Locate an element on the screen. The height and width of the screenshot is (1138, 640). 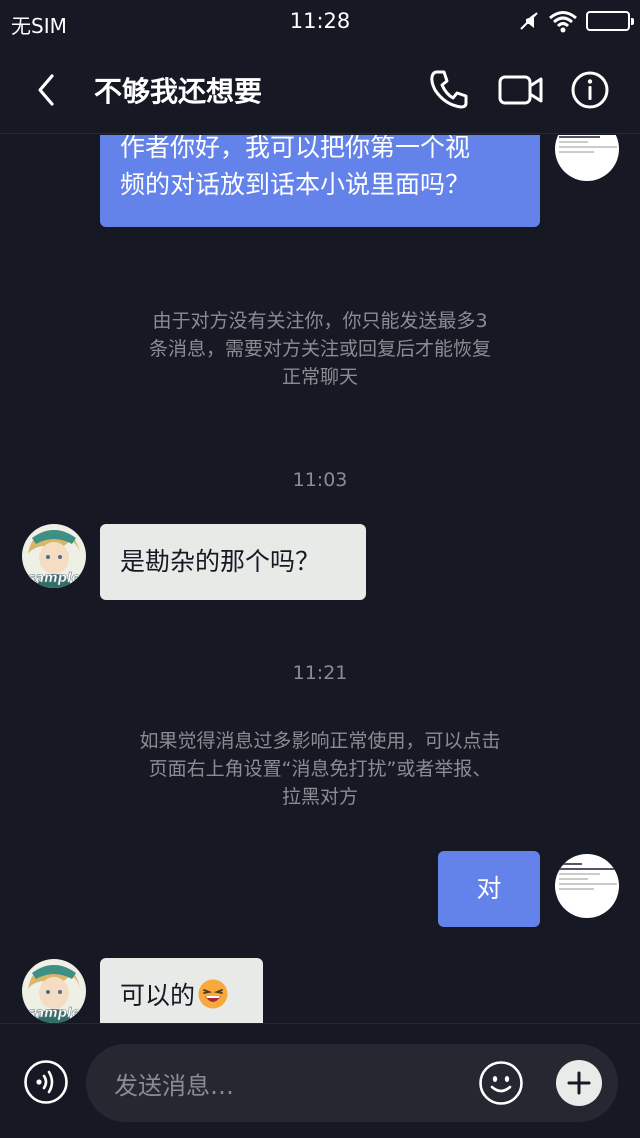
emoji-icon is located at coordinates (501, 1083).